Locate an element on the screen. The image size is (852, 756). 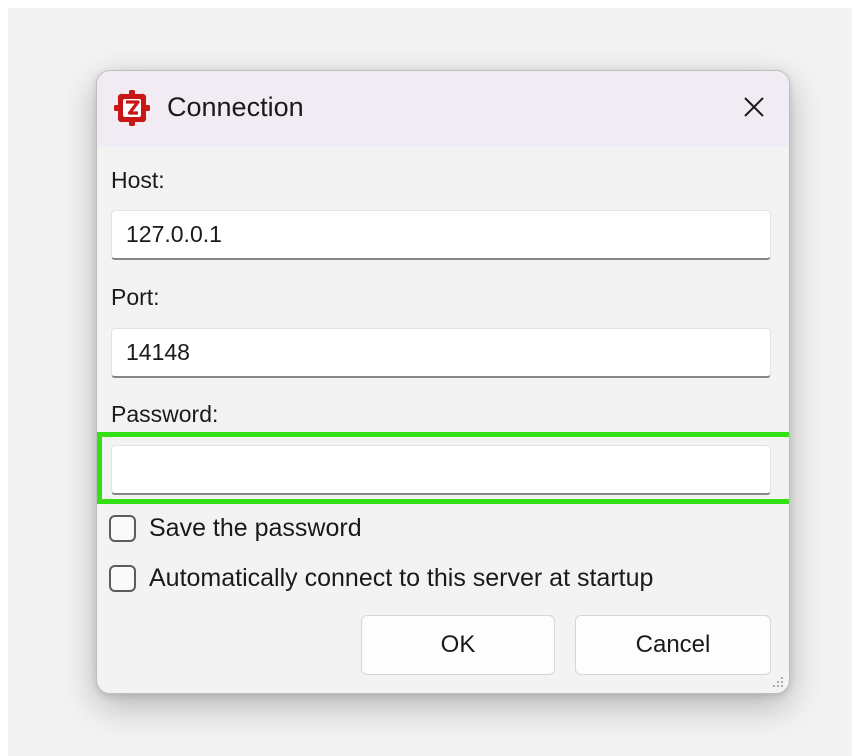
port-input is located at coordinates (441, 353).